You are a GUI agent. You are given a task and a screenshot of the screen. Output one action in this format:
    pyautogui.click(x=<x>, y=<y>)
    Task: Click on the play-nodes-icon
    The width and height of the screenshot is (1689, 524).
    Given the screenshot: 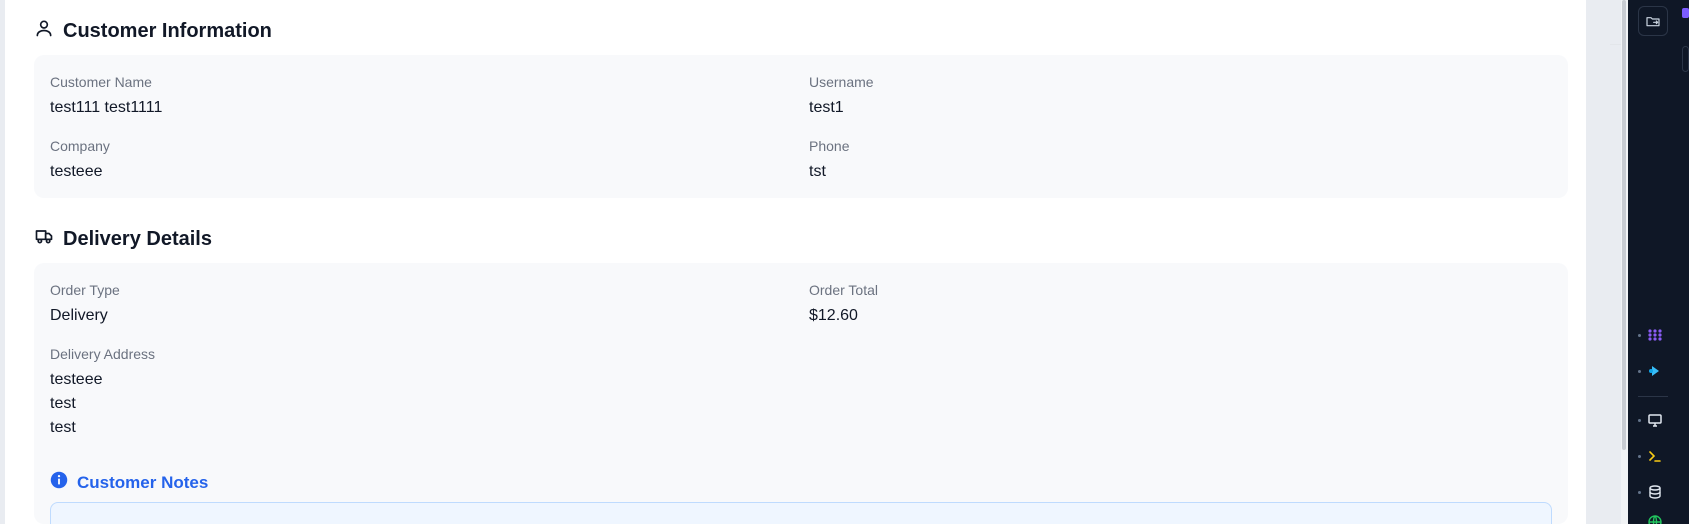 What is the action you would take?
    pyautogui.click(x=1655, y=371)
    